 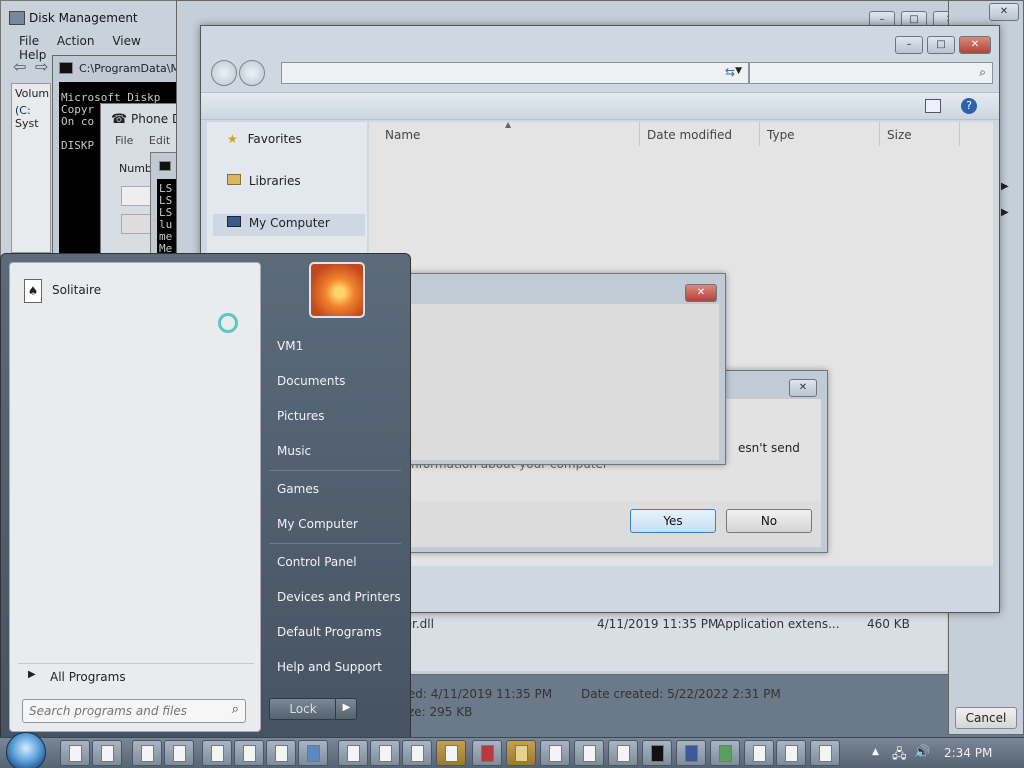 What do you see at coordinates (76, 41) in the screenshot?
I see `menu-action: Action` at bounding box center [76, 41].